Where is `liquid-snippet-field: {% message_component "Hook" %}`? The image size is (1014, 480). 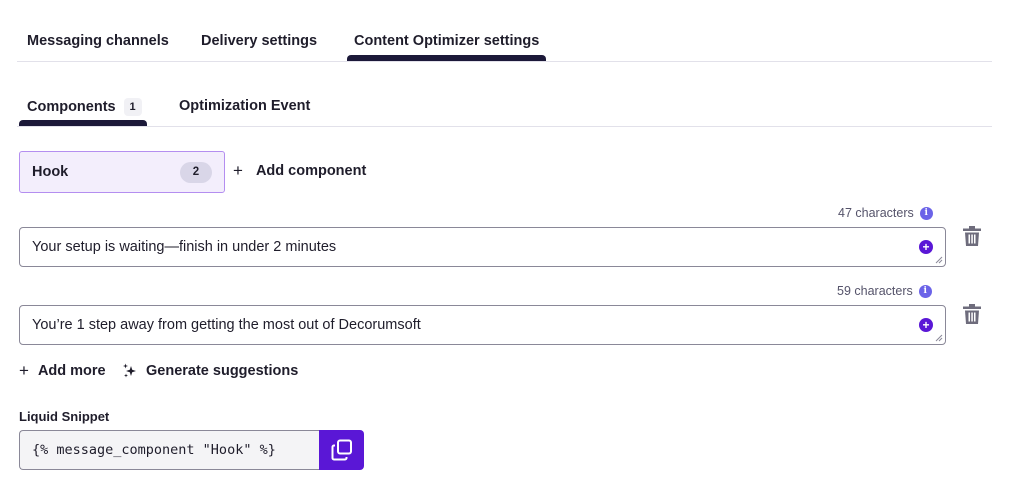 liquid-snippet-field: {% message_component "Hook" %} is located at coordinates (169, 450).